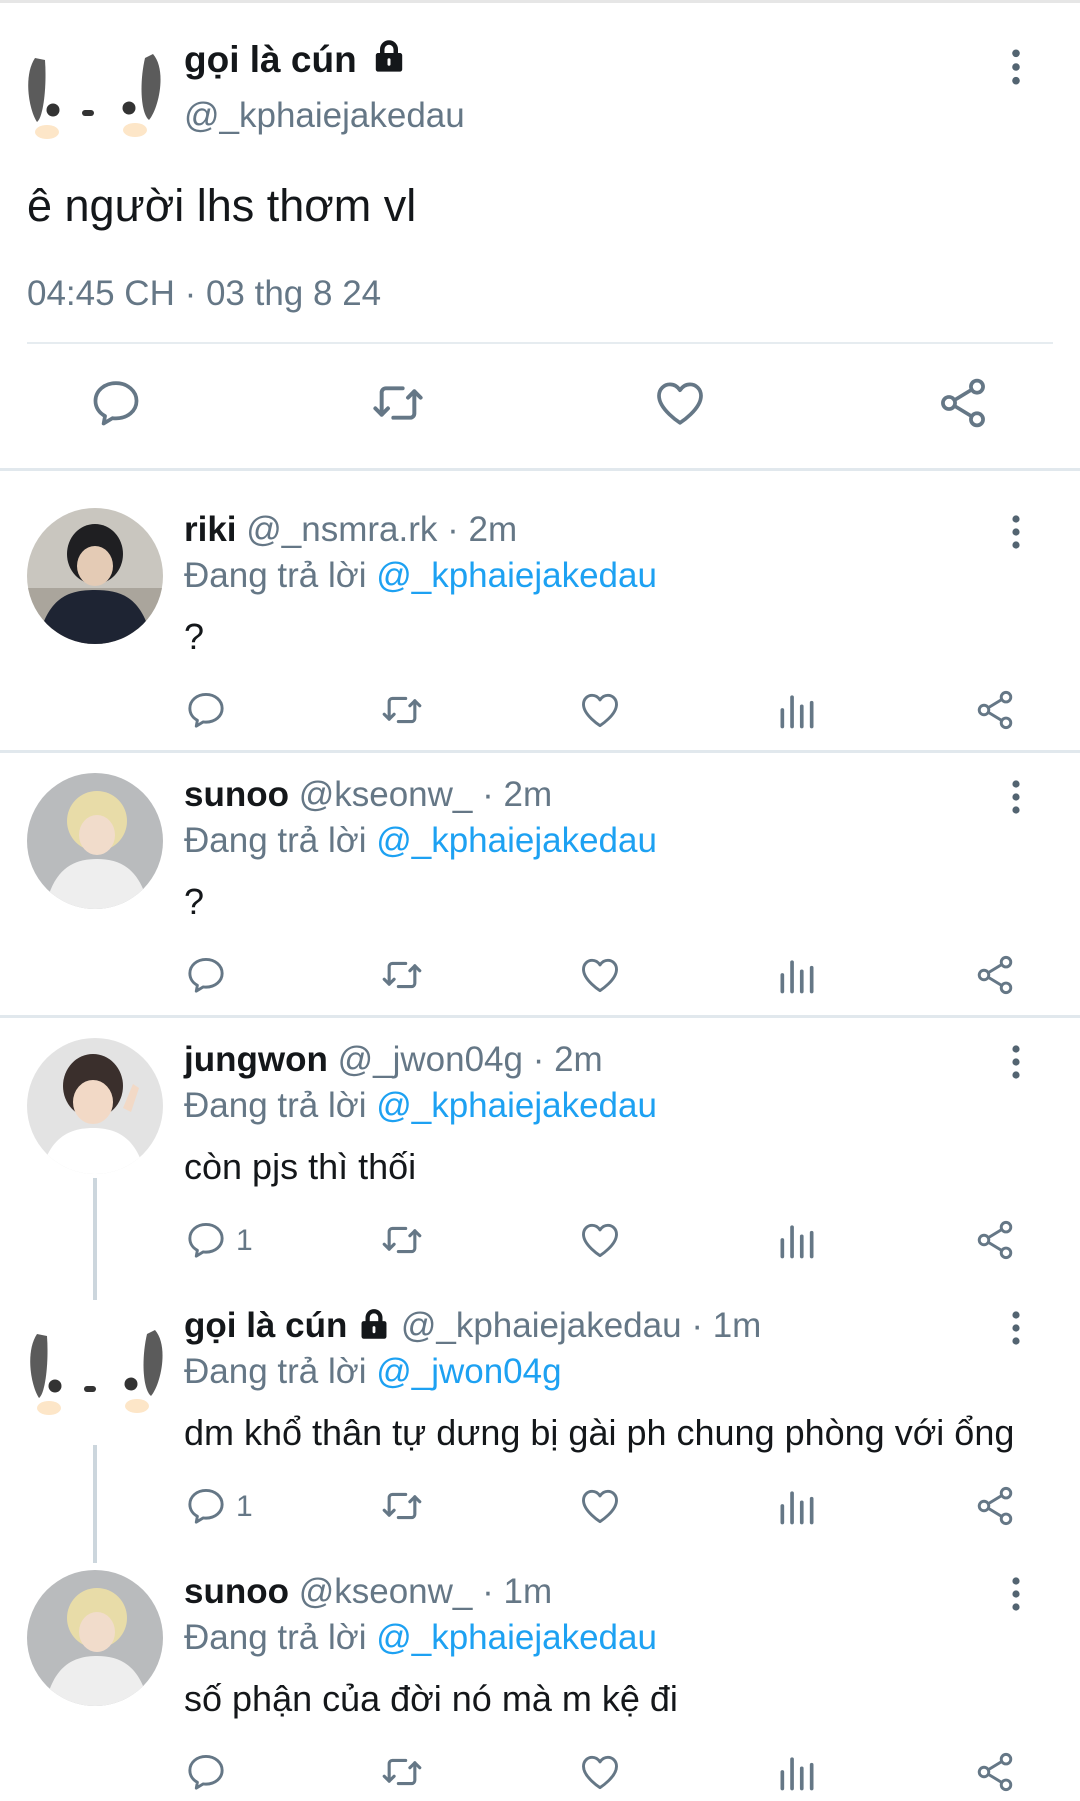 Image resolution: width=1080 pixels, height=1801 pixels. What do you see at coordinates (373, 1372) in the screenshot?
I see `replying-to: Đang trả lời @_jwon04g` at bounding box center [373, 1372].